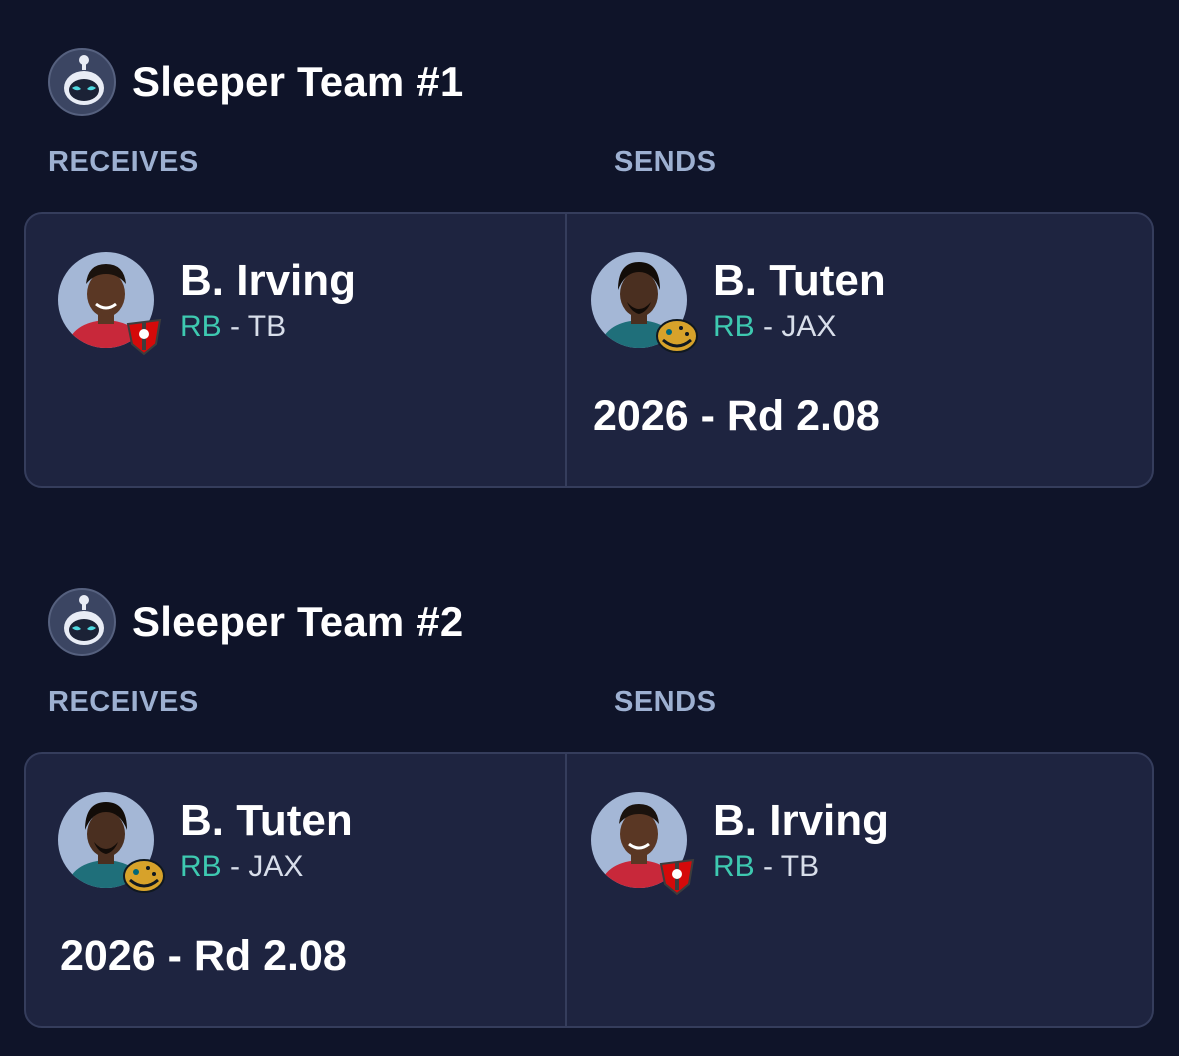  I want to click on receives-side: B. Tuten RB - JAX 2026 - Rd 2.08, so click(295, 890).